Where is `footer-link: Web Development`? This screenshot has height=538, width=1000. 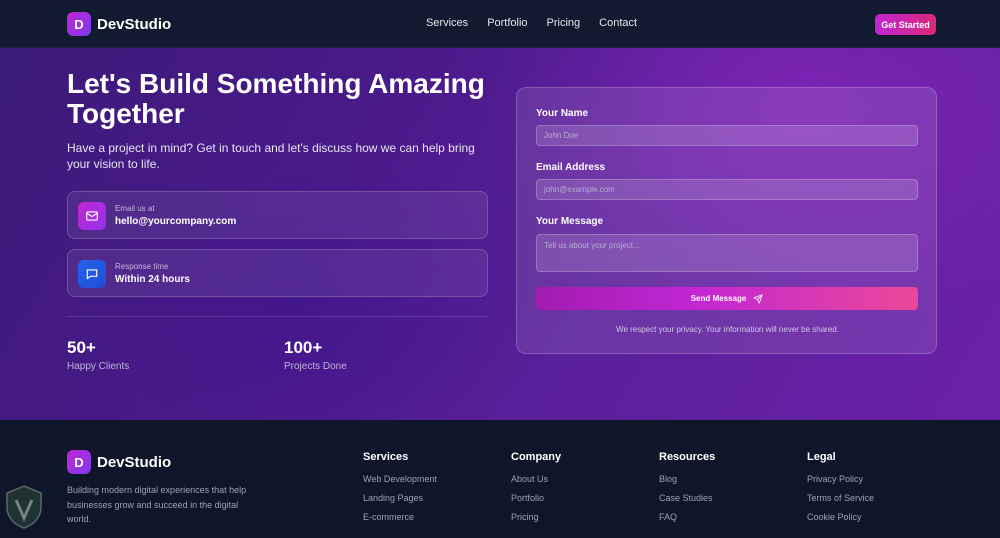 footer-link: Web Development is located at coordinates (400, 479).